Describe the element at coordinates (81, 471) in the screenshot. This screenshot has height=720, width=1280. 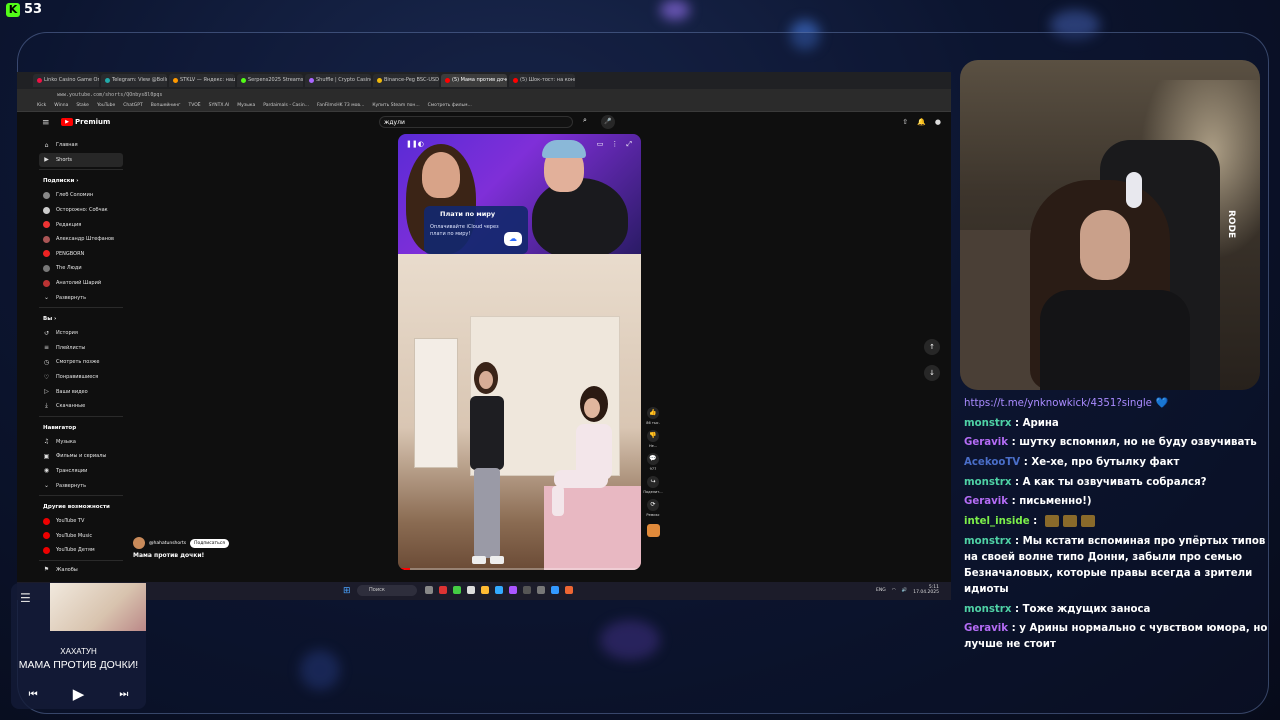
I see `sidebar-item: ◉ Трансляции` at that location.